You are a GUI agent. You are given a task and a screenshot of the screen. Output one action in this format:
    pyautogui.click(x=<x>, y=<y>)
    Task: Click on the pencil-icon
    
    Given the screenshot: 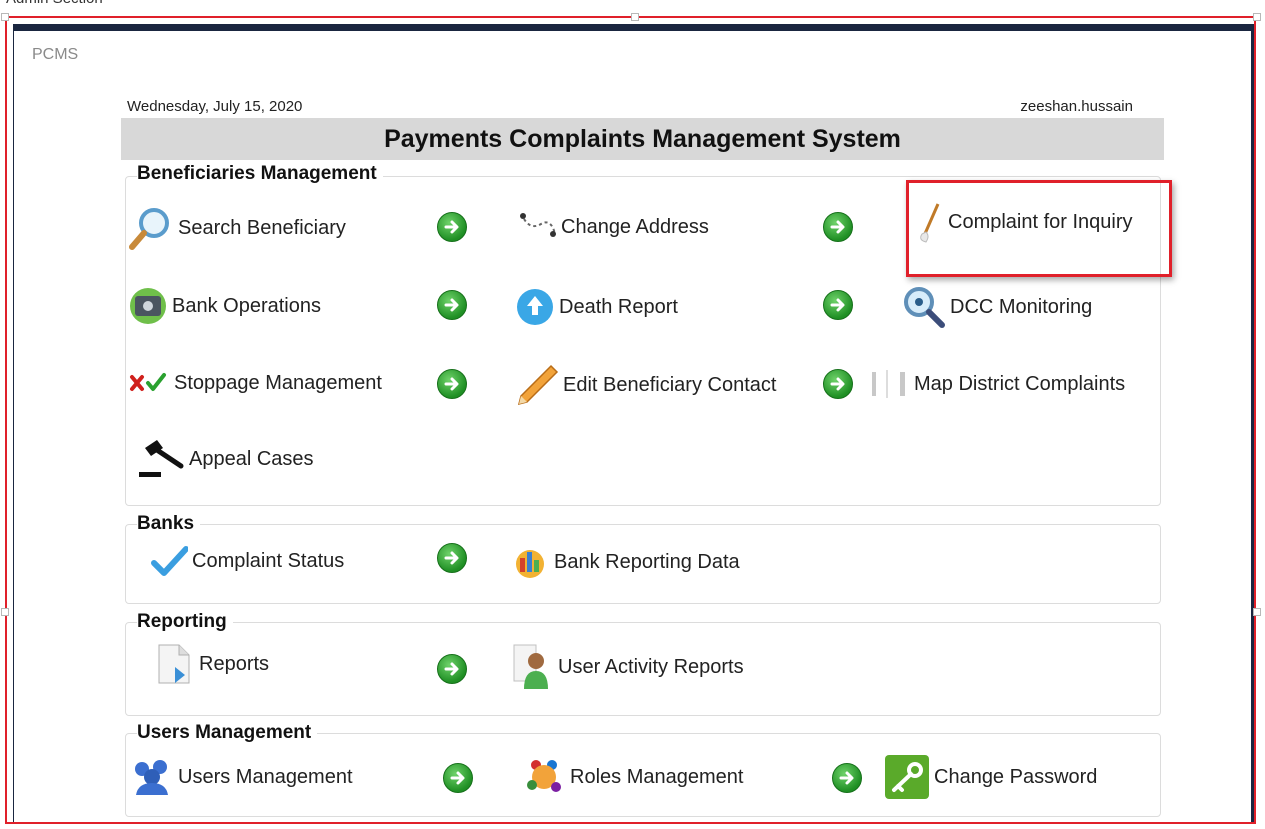 What is the action you would take?
    pyautogui.click(x=537, y=385)
    